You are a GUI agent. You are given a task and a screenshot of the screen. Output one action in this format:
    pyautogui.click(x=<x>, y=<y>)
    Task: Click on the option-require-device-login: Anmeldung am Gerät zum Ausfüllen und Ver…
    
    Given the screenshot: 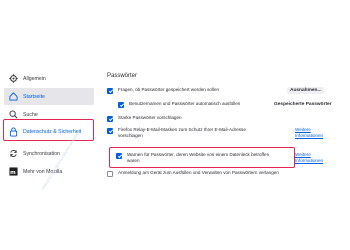 What is the action you would take?
    pyautogui.click(x=193, y=173)
    